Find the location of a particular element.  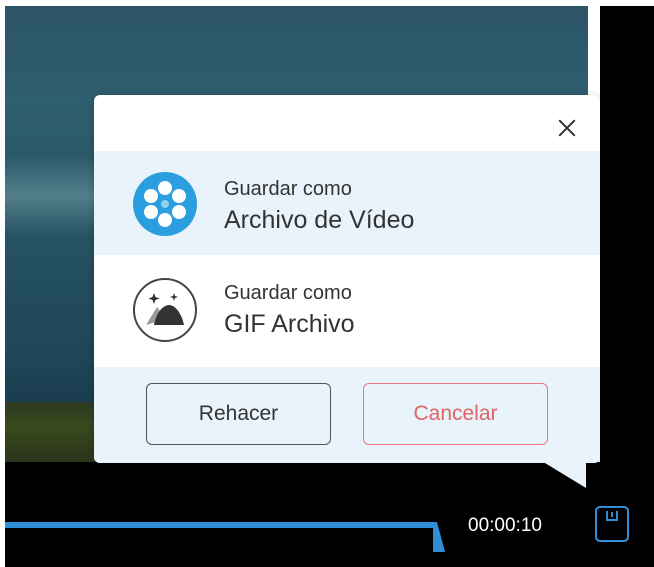

gif-image-icon is located at coordinates (165, 310).